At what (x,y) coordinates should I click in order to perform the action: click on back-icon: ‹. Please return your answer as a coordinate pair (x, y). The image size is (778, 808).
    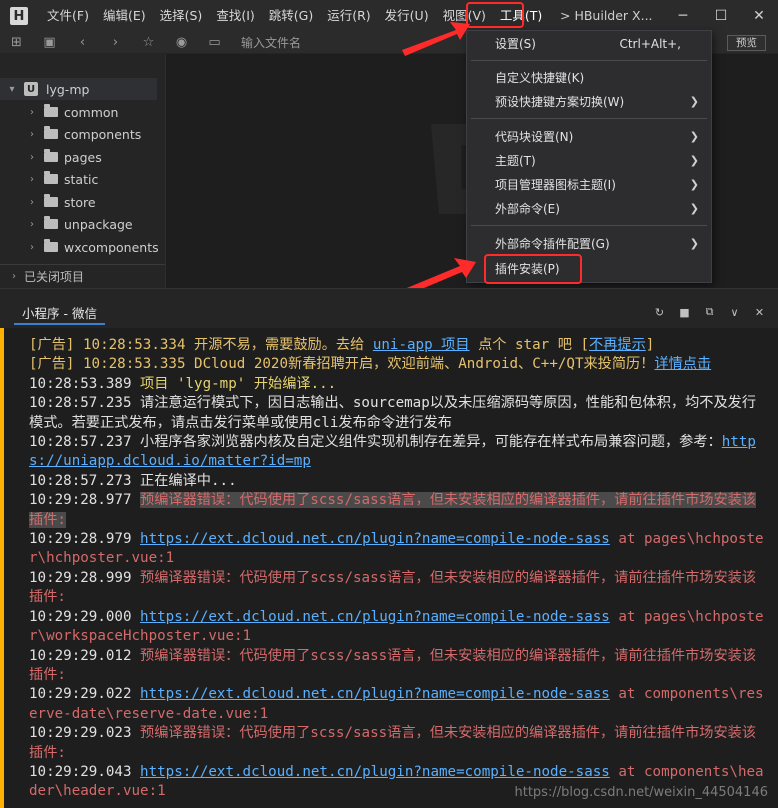
    Looking at the image, I should click on (82, 43).